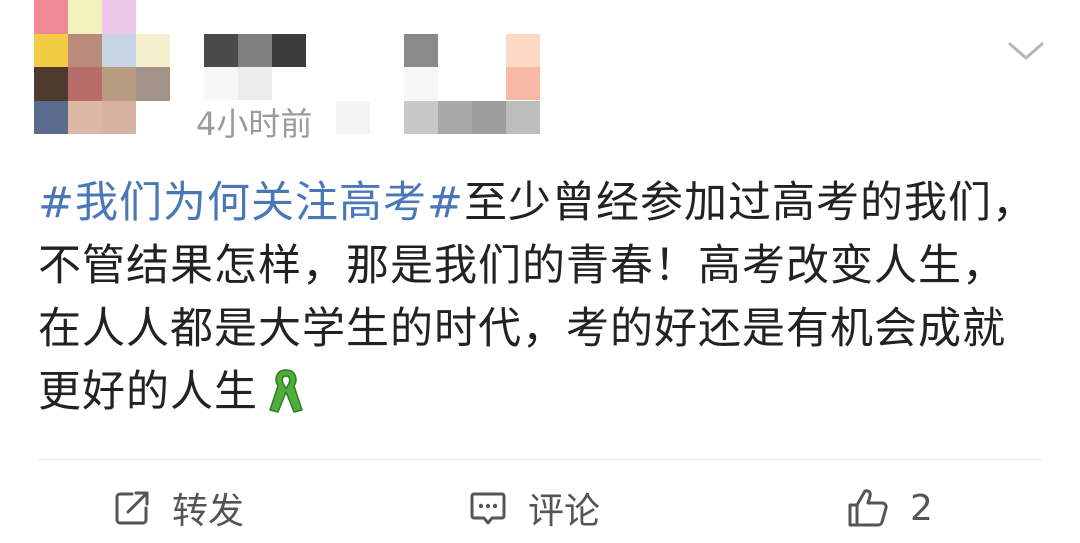  Describe the element at coordinates (251, 203) in the screenshot. I see `topic-link: #我们为何关注高考#` at that location.